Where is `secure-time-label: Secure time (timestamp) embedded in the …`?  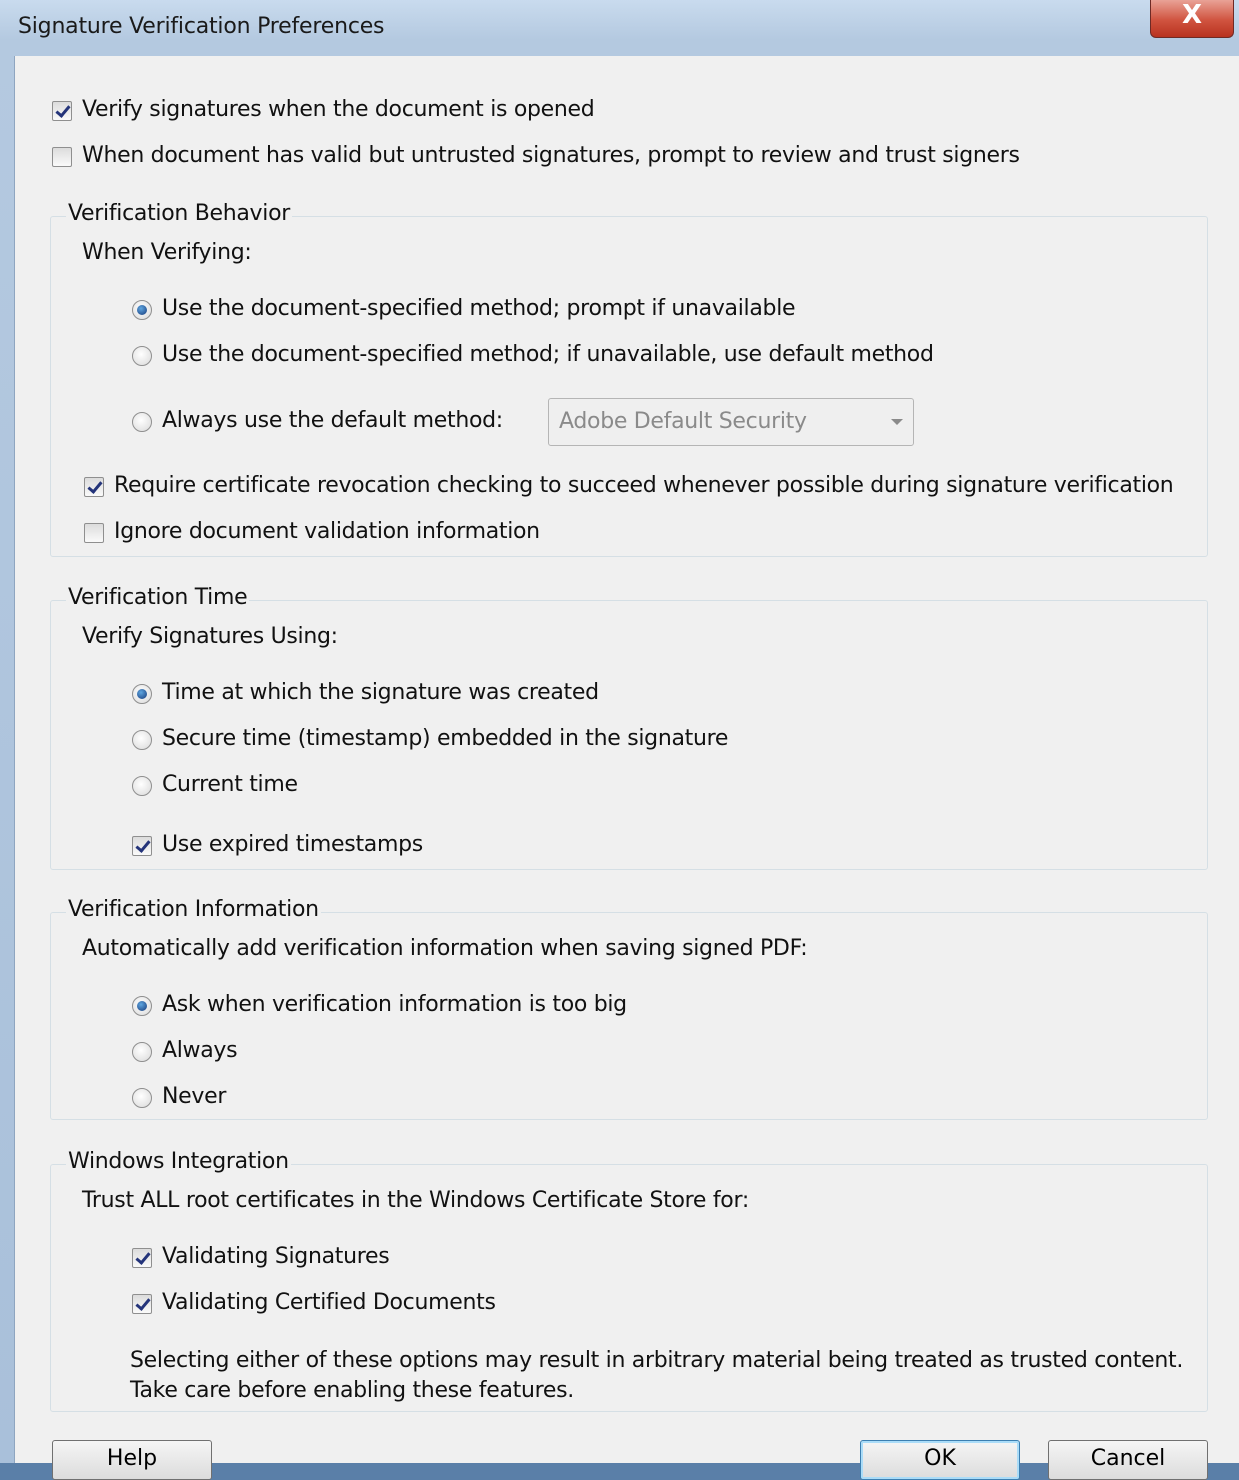 secure-time-label: Secure time (timestamp) embedded in the … is located at coordinates (445, 738).